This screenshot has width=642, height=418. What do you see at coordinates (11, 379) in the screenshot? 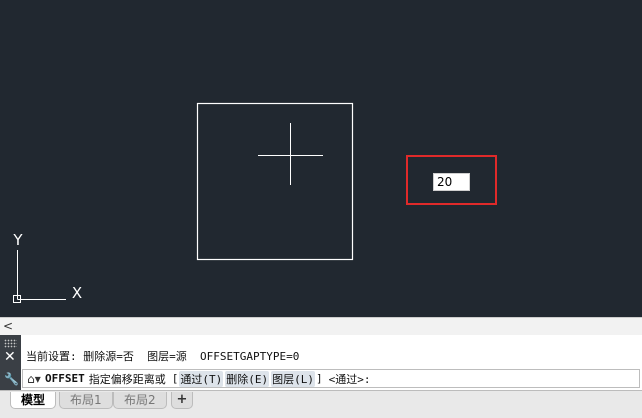
I see `wrench-icon: 🔧` at bounding box center [11, 379].